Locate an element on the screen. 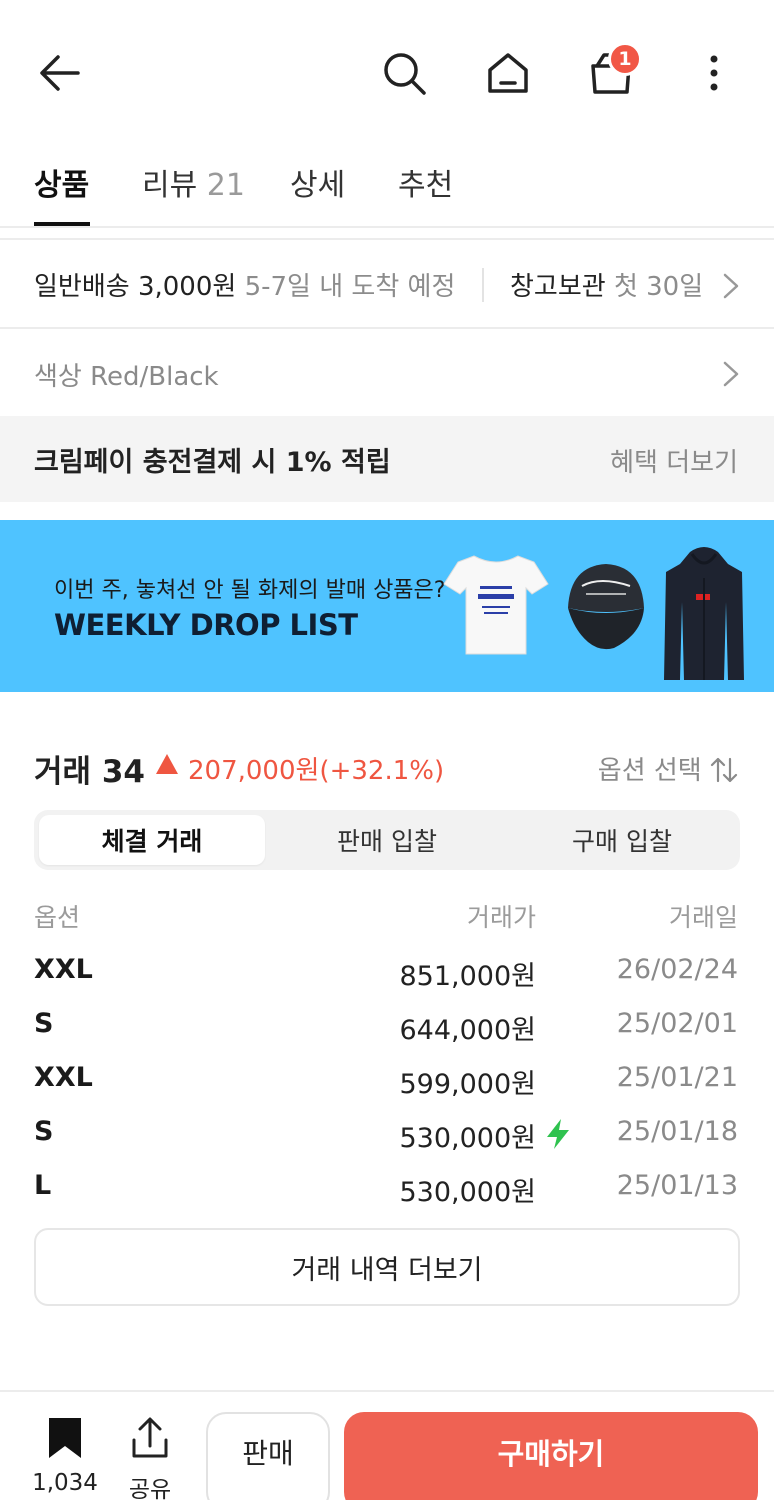 Image resolution: width=774 pixels, height=1500 pixels. top-app-bar: 1 is located at coordinates (387, 70).